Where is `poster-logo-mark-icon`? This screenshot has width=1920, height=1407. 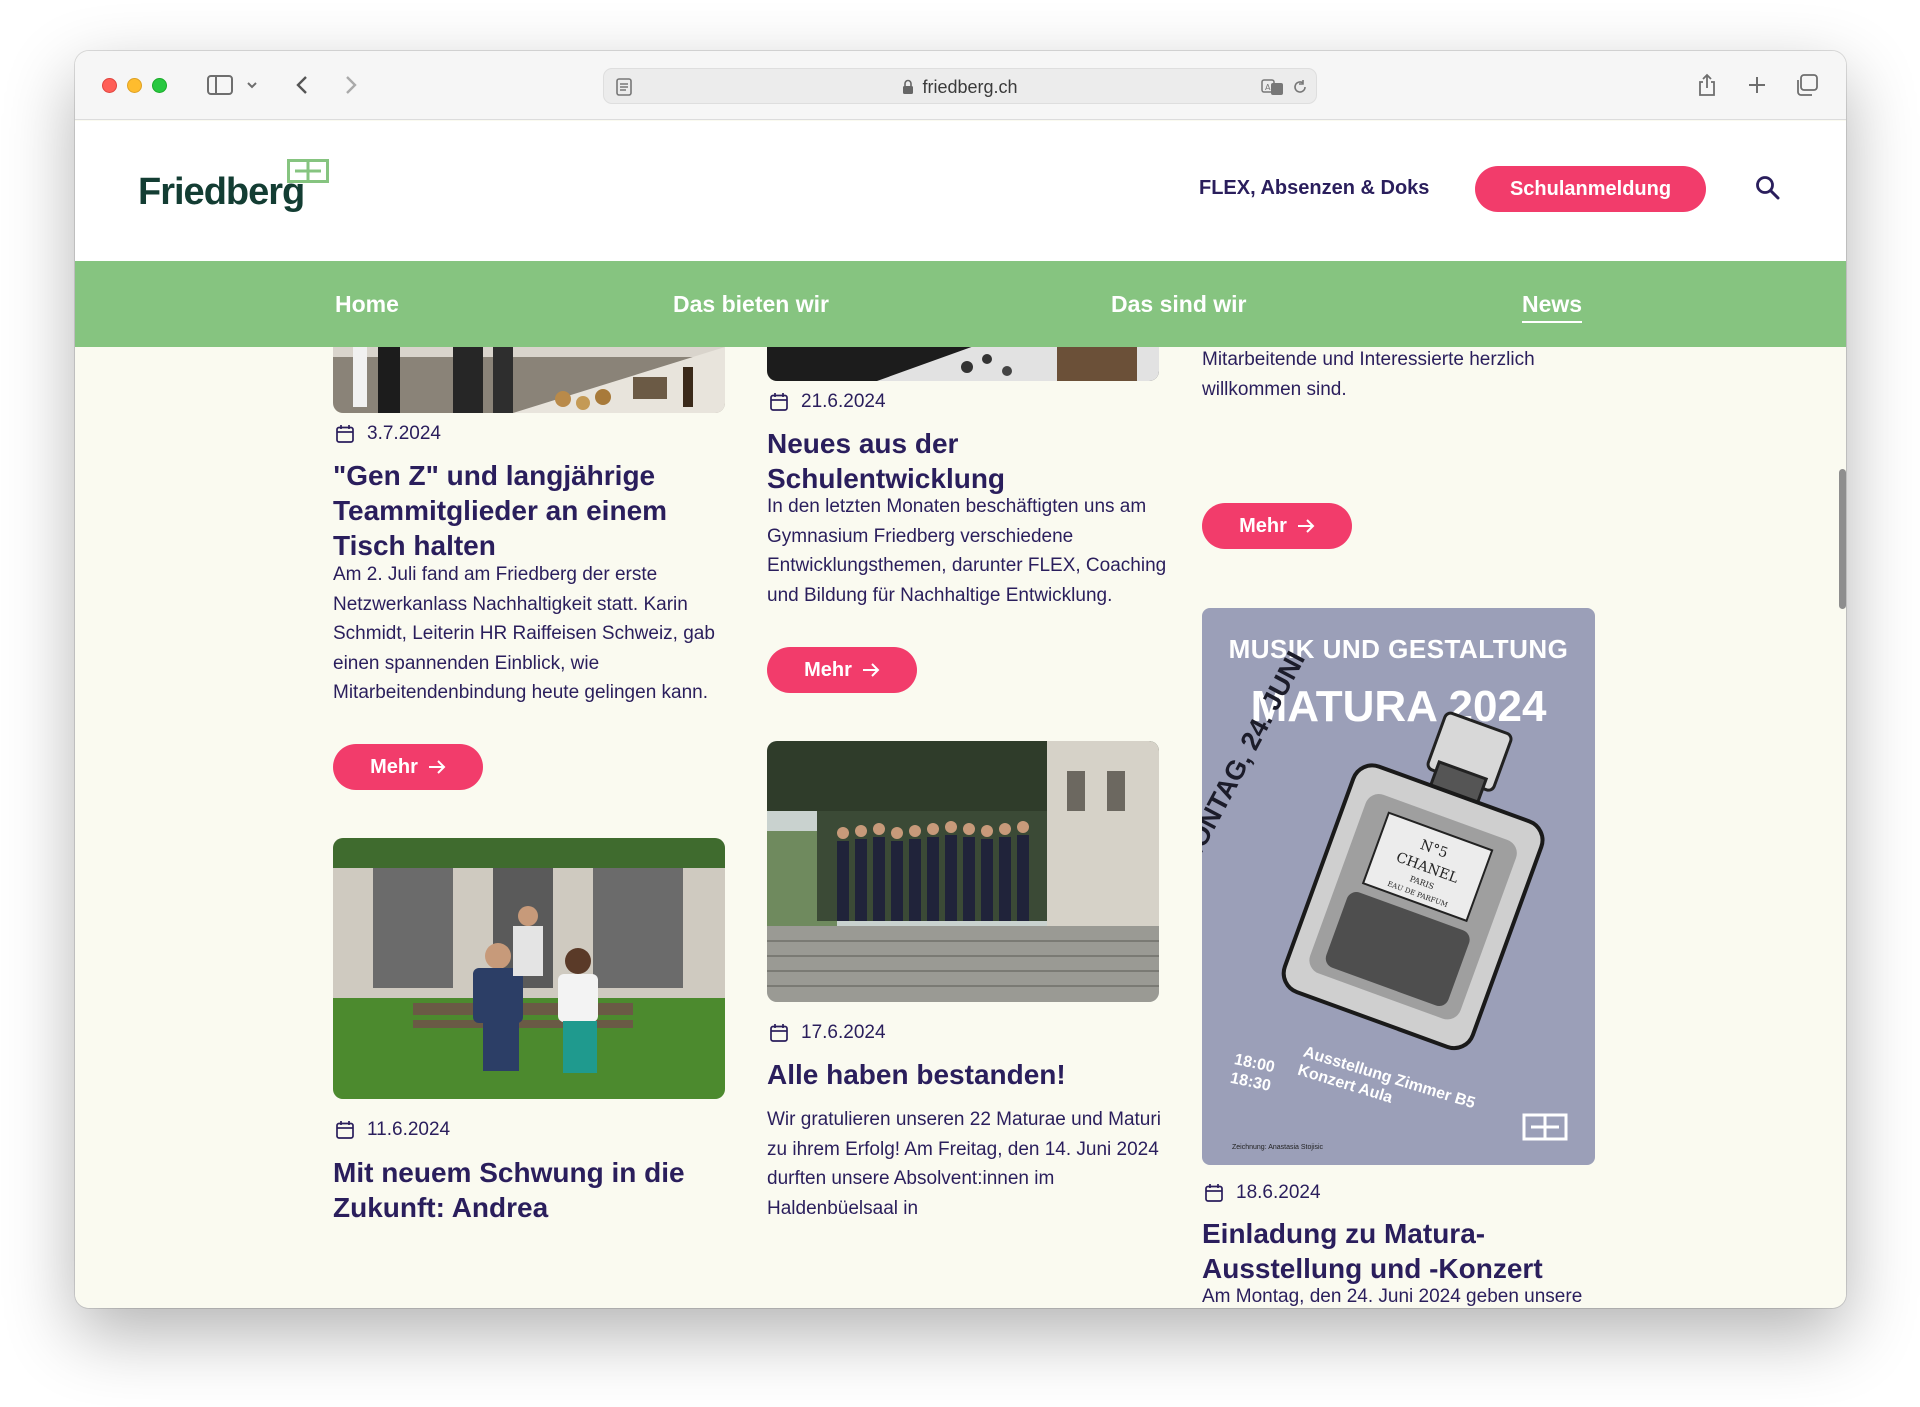 poster-logo-mark-icon is located at coordinates (1545, 1127).